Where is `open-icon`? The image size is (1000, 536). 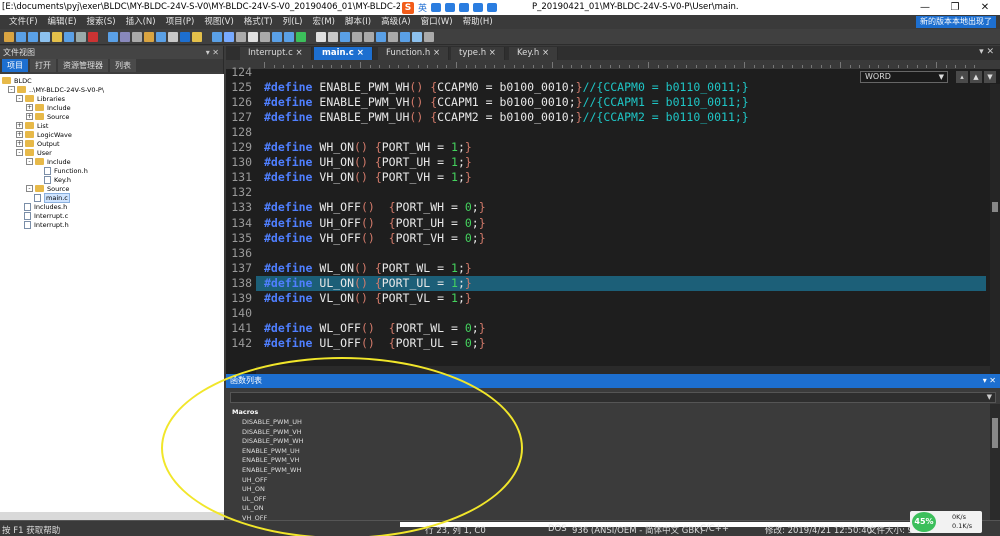
open-icon is located at coordinates (21, 37).